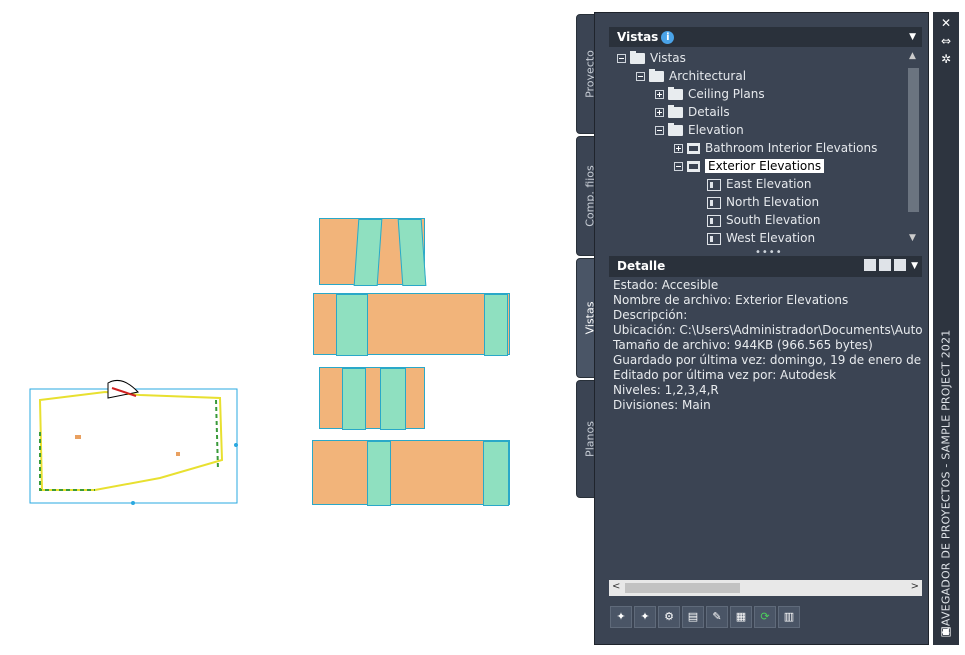 The image size is (965, 655). What do you see at coordinates (645, 617) in the screenshot?
I see `new-detail-icon: ✦` at bounding box center [645, 617].